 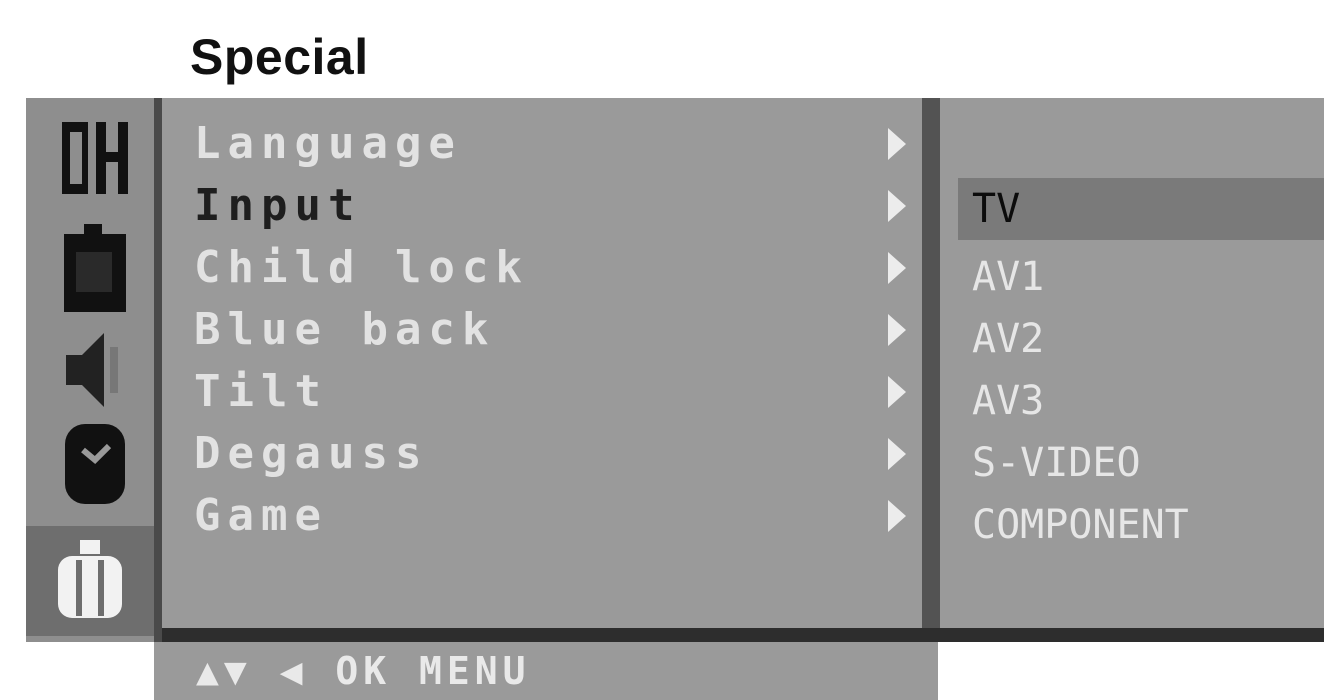 What do you see at coordinates (743, 635) in the screenshot?
I see `panel-bottom-border` at bounding box center [743, 635].